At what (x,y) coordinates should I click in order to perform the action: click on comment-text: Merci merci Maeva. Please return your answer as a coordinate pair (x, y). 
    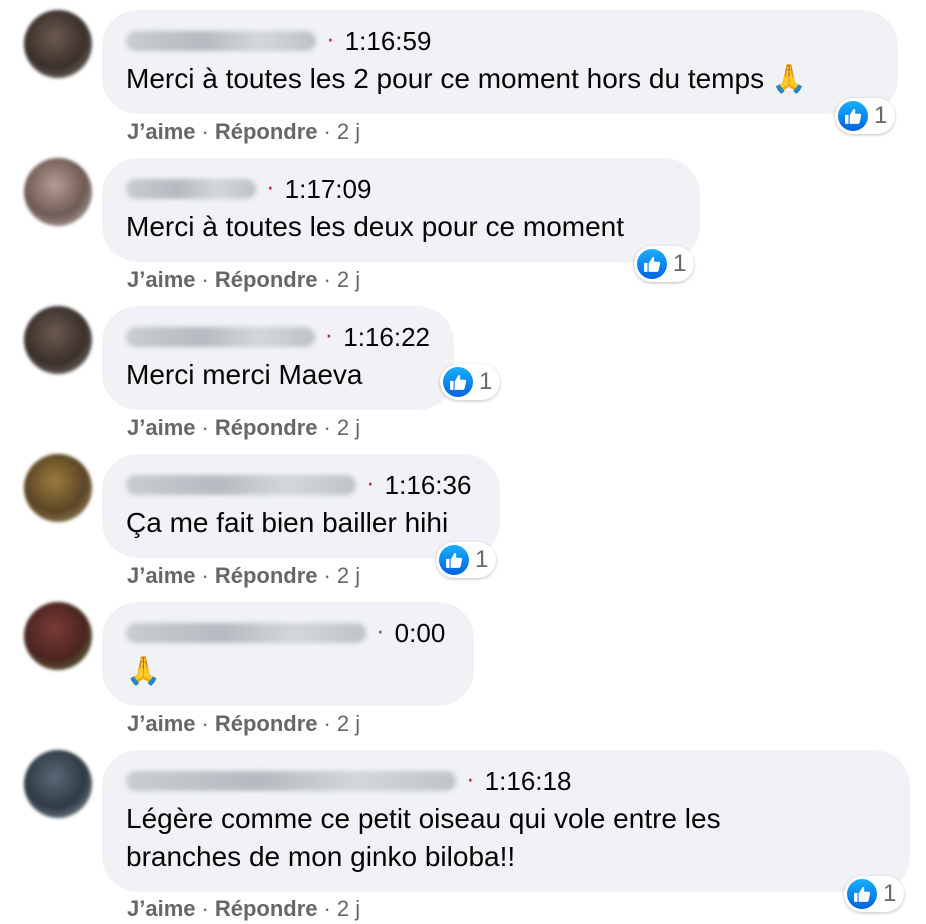
    Looking at the image, I should click on (244, 374).